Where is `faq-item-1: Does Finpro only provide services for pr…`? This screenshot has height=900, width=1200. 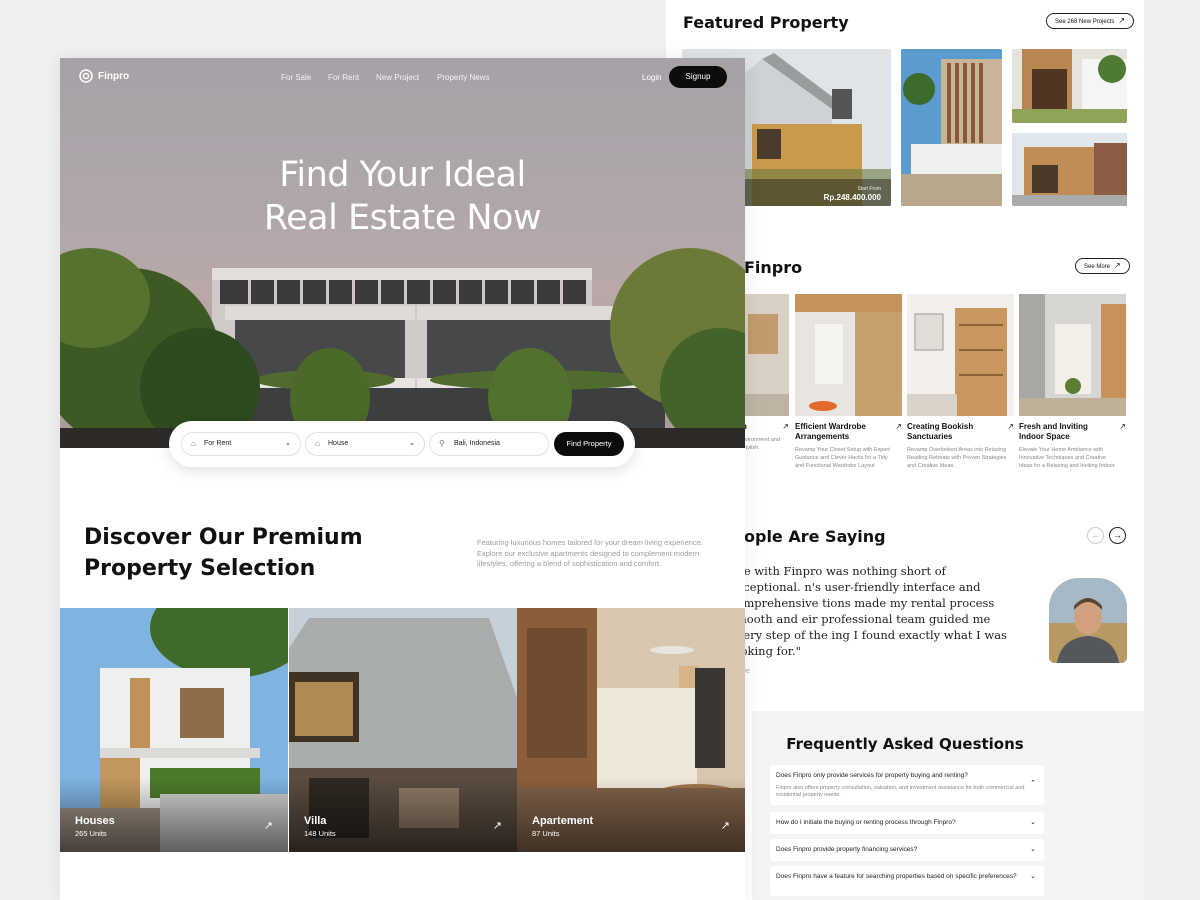
faq-item-1: Does Finpro only provide services for pr… is located at coordinates (907, 785).